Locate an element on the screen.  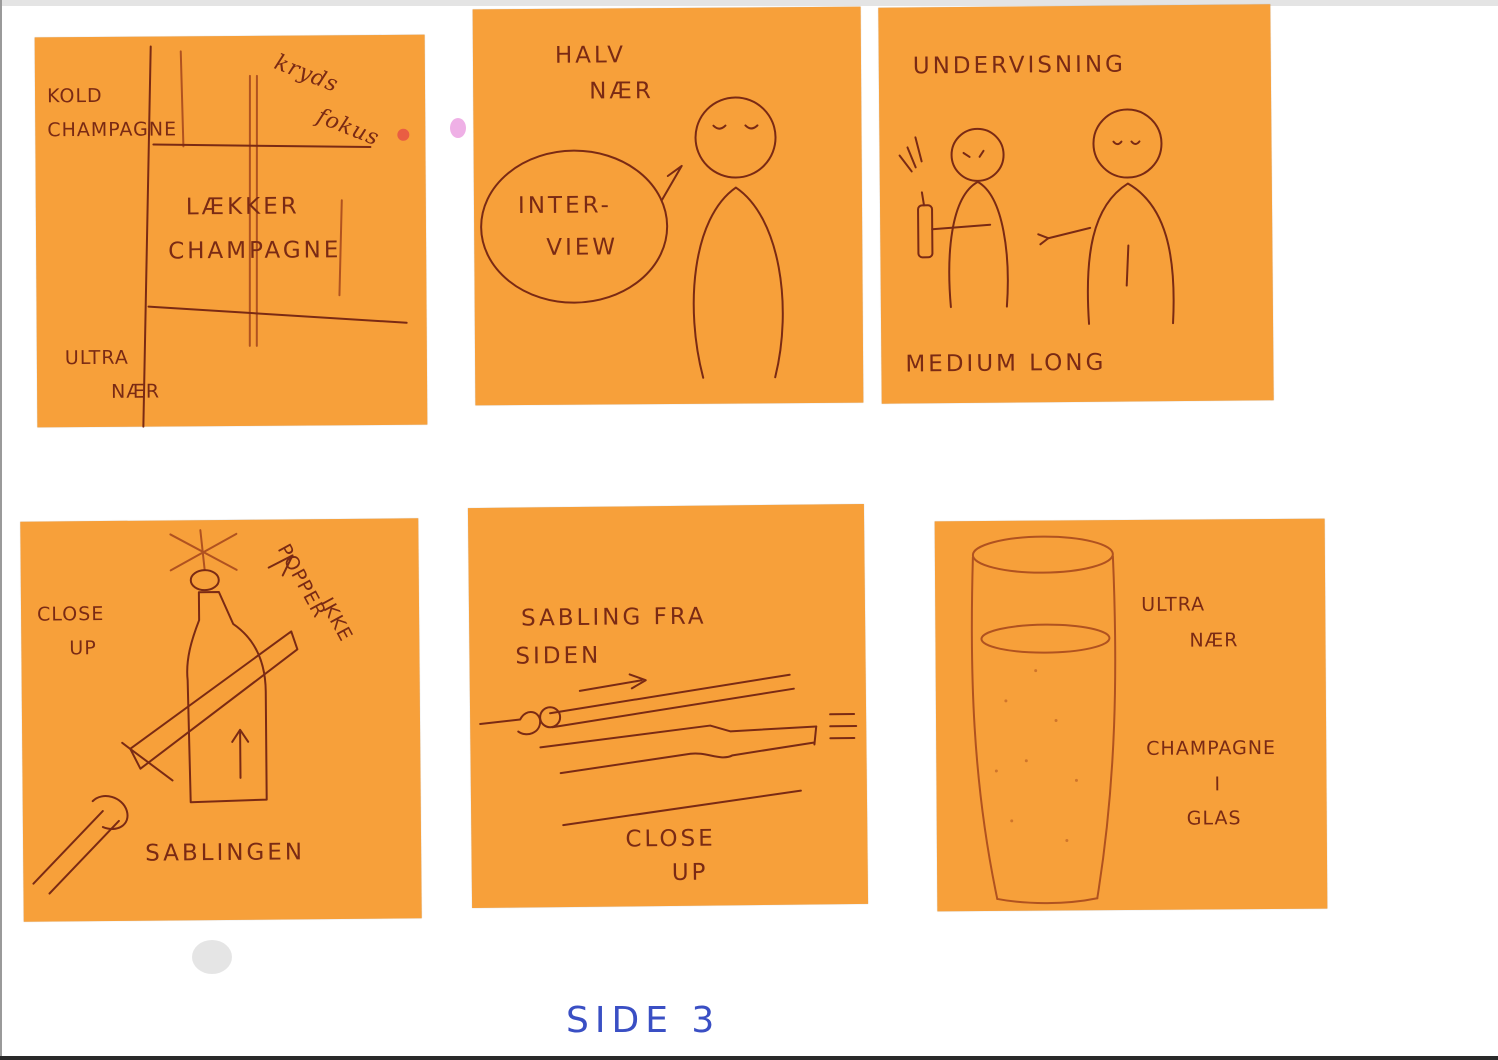
gray-smudge is located at coordinates (212, 957).